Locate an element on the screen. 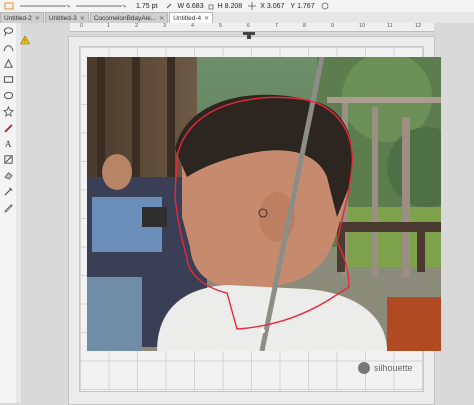 The width and height of the screenshot is (474, 405). width-value: 6.683 is located at coordinates (195, 6).